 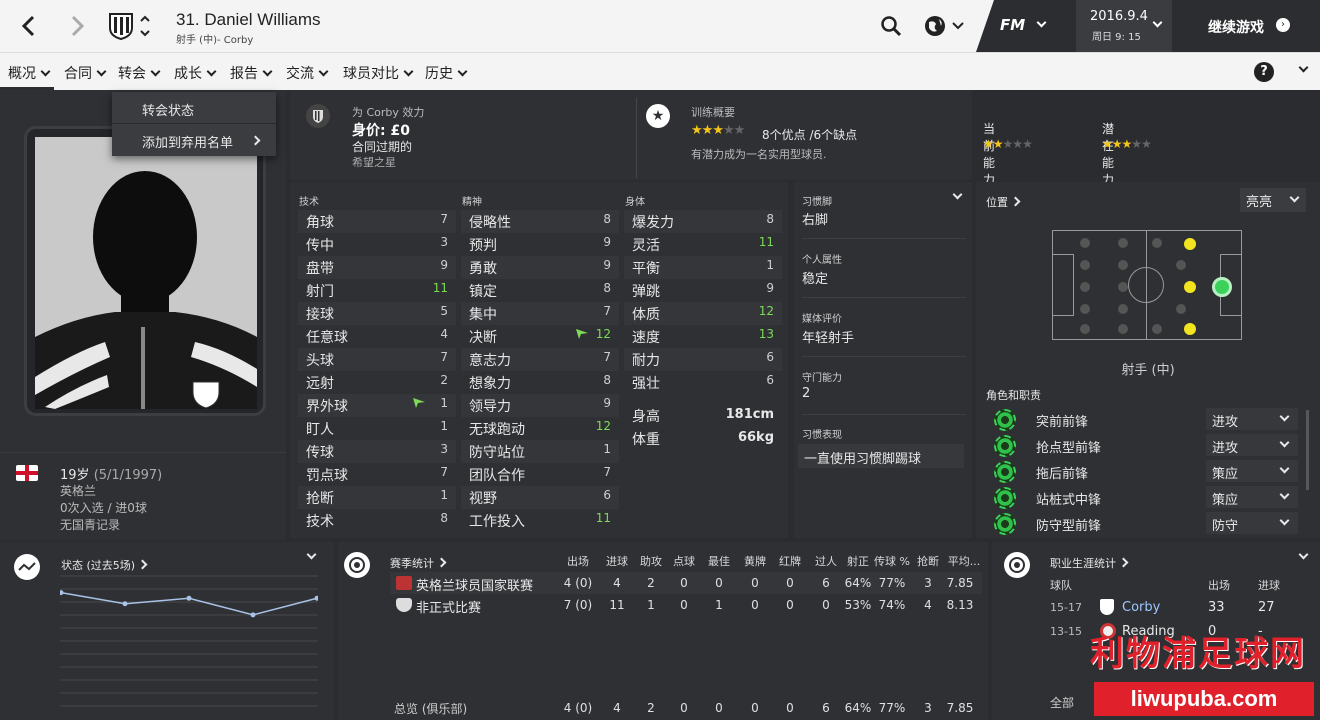 I want to click on attribute-row: 远射 2, so click(x=377, y=382).